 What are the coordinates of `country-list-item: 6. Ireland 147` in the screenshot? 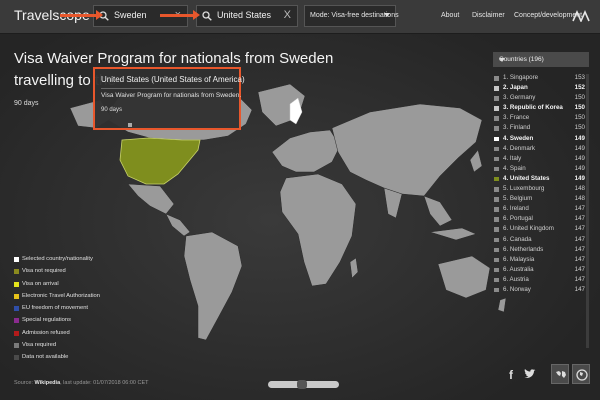 It's located at (541, 210).